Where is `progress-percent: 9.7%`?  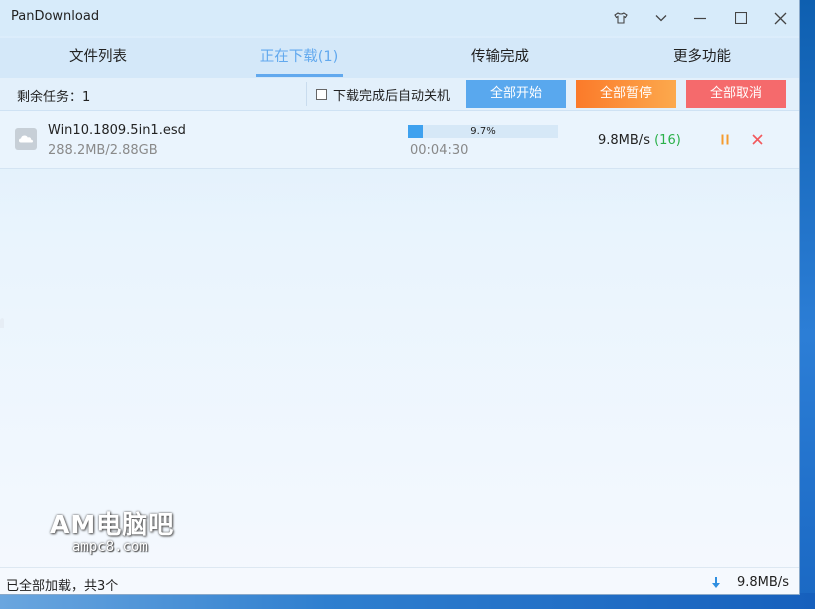
progress-percent: 9.7% is located at coordinates (483, 131).